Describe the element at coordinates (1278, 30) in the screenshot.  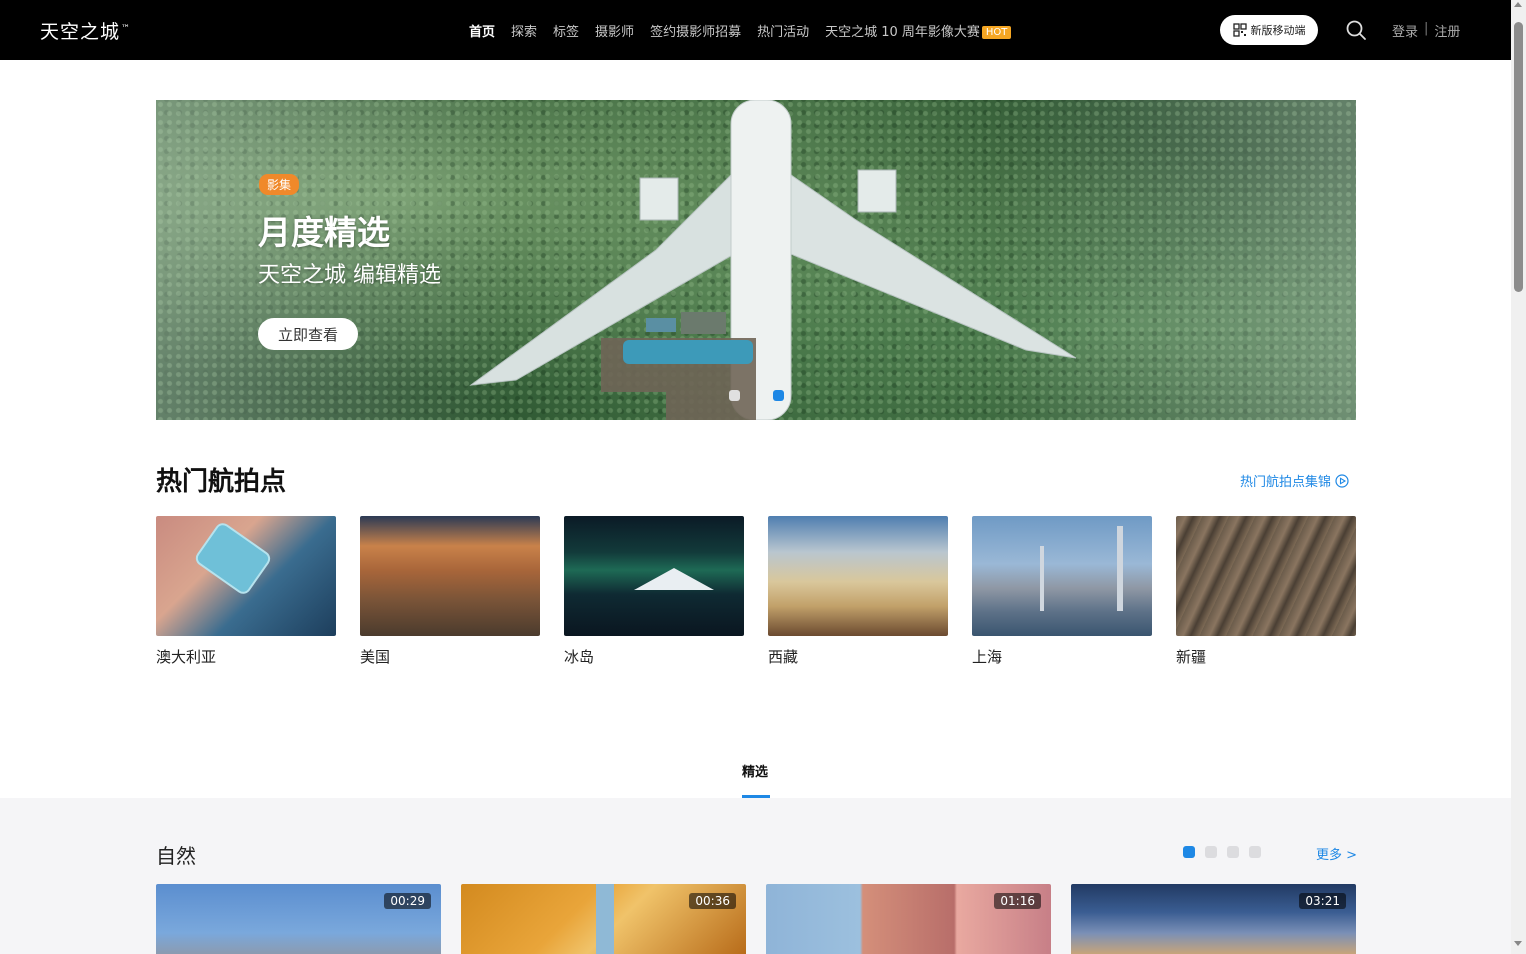
I see `mobile-app-label: 新版移动端` at that location.